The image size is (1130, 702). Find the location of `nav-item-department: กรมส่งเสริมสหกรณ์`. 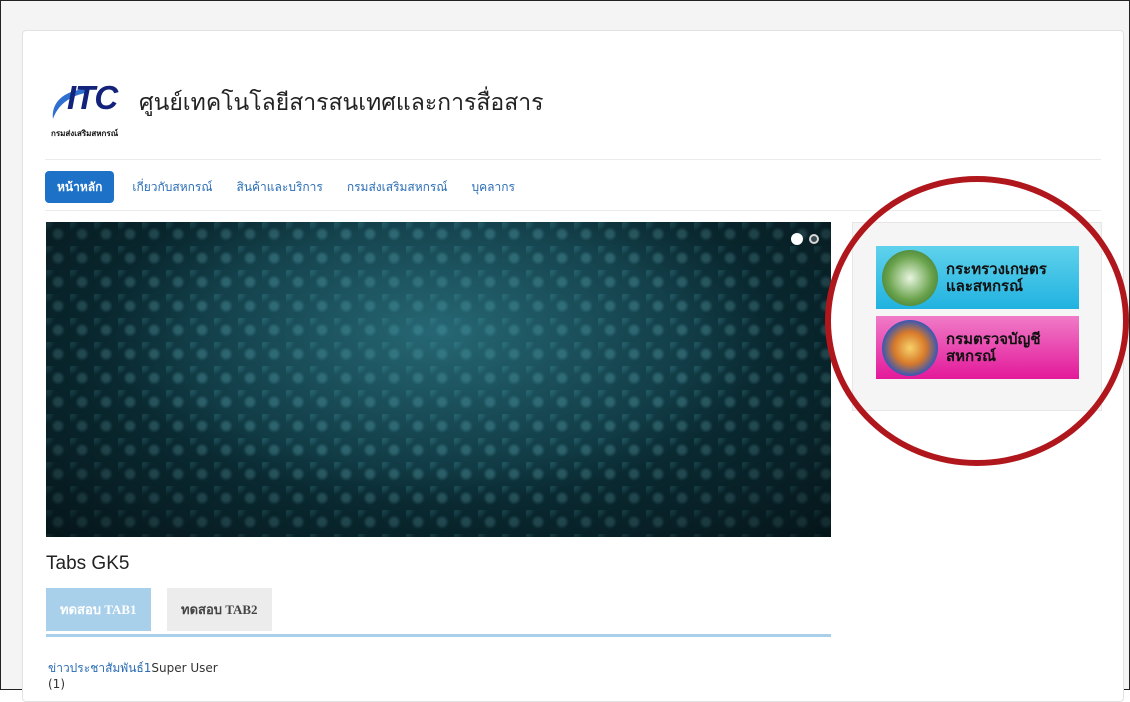

nav-item-department: กรมส่งเสริมสหกรณ์ is located at coordinates (397, 187).